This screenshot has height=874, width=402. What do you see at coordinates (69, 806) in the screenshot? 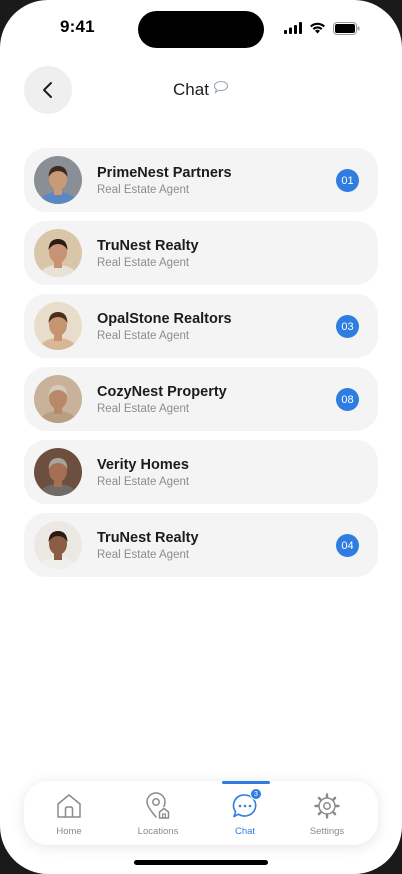
I see `home-icon` at bounding box center [69, 806].